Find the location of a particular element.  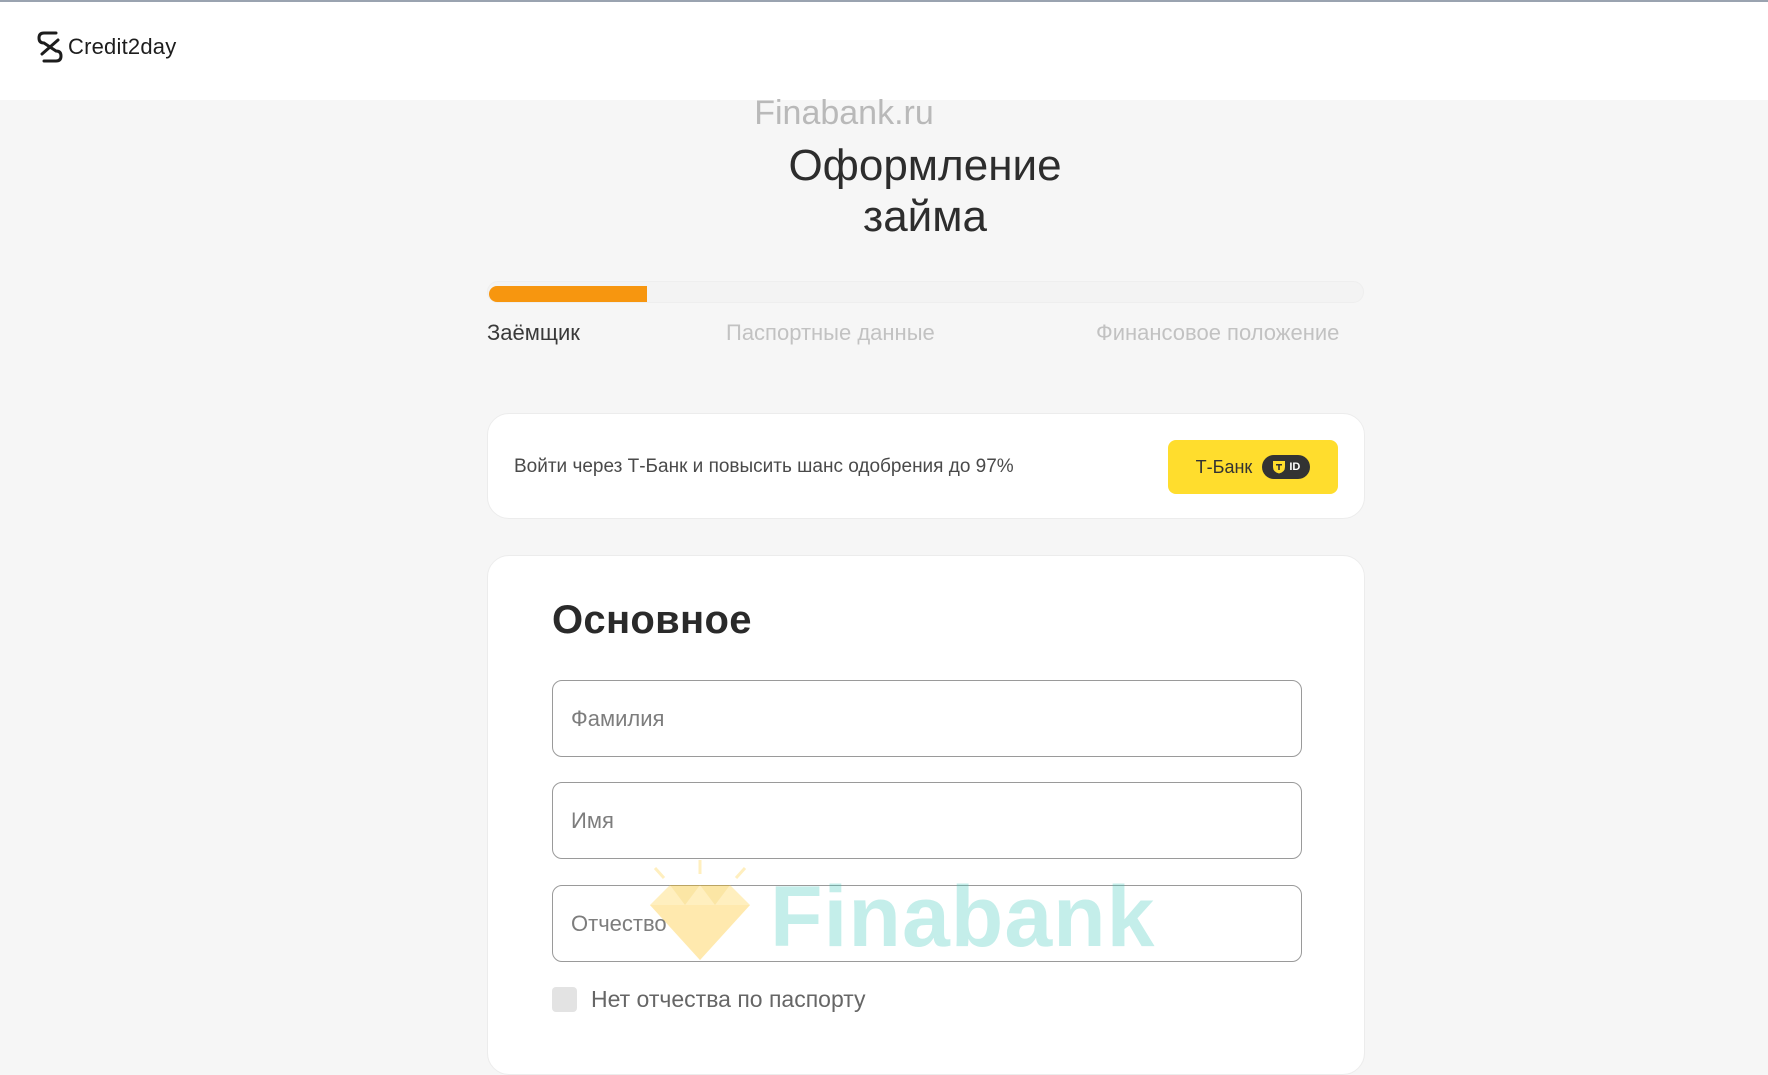

tbank-id-login-button: Т-Банк ID is located at coordinates (1253, 467).